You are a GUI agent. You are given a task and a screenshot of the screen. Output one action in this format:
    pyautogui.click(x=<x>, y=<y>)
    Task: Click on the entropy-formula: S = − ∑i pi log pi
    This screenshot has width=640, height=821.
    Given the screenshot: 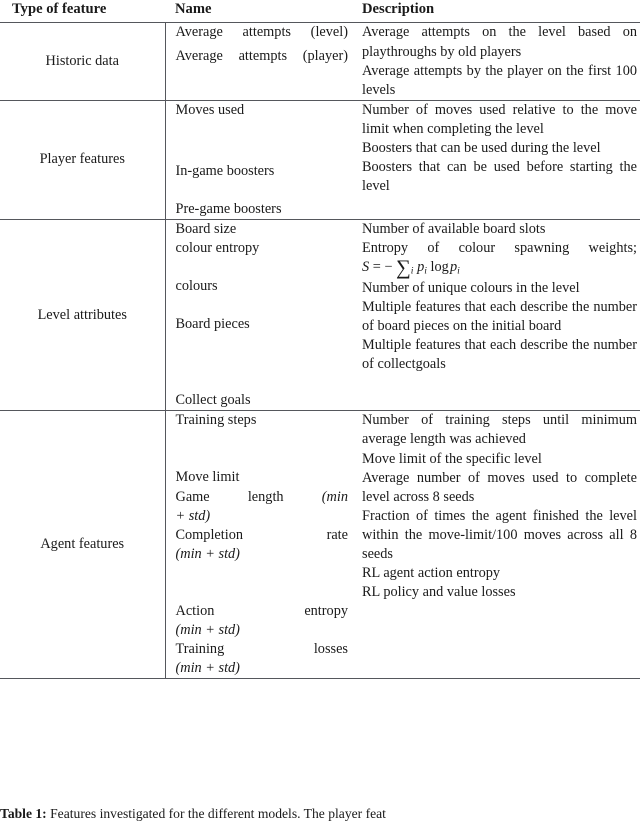 What is the action you would take?
    pyautogui.click(x=411, y=267)
    